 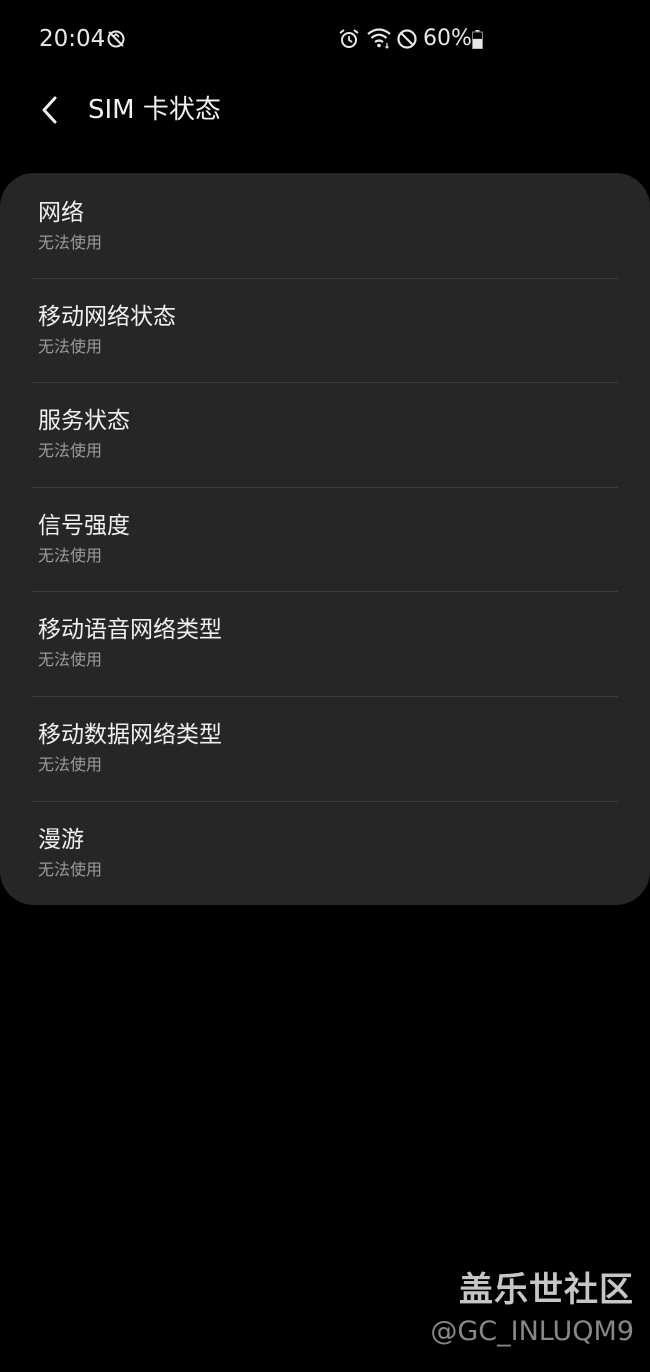 I want to click on list-item-roaming: 漫游 无法使用, so click(x=325, y=853).